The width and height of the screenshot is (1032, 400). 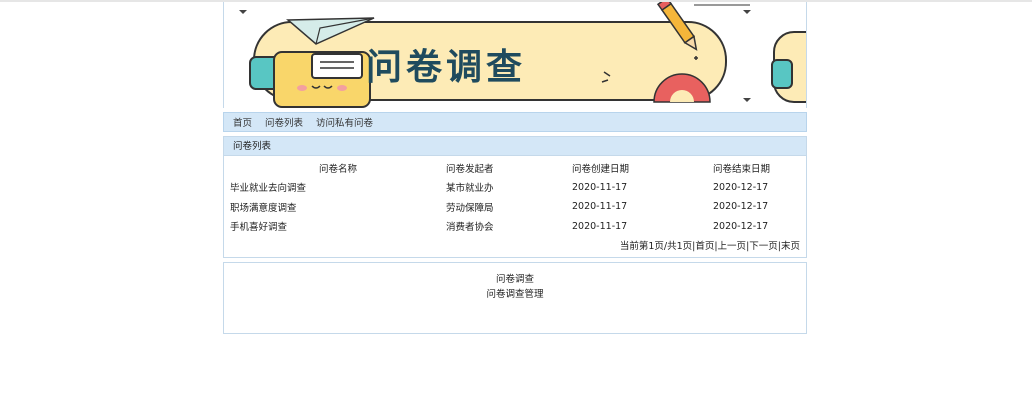 What do you see at coordinates (470, 208) in the screenshot?
I see `survey-creator: 劳动保障局` at bounding box center [470, 208].